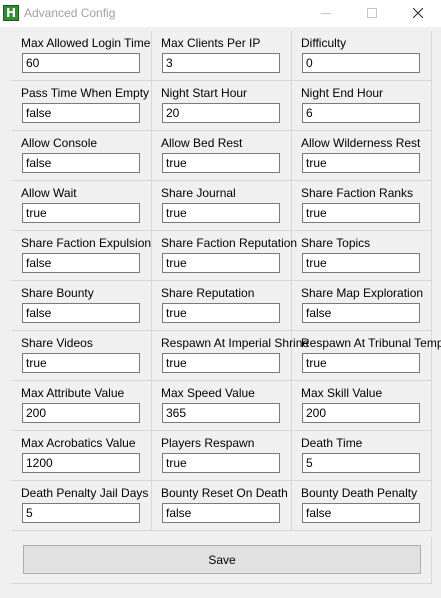 The width and height of the screenshot is (441, 598). I want to click on setting-label: Allow Console, so click(59, 143).